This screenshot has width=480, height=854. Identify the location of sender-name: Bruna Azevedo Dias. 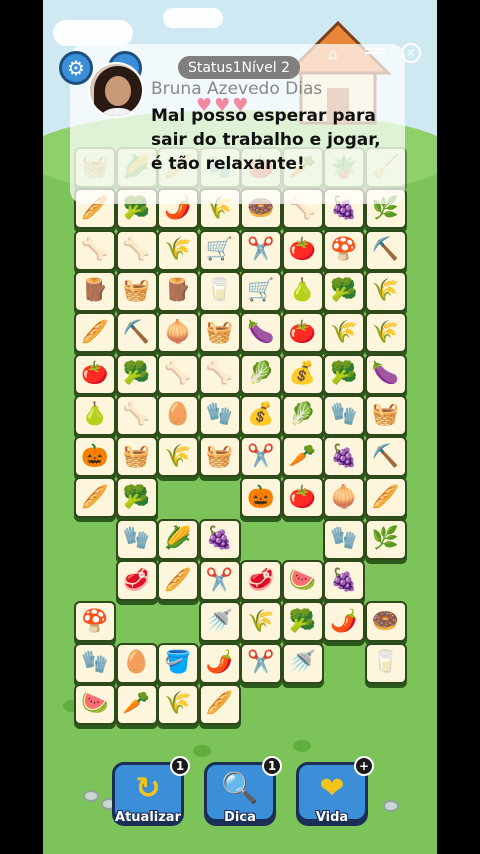
(237, 89).